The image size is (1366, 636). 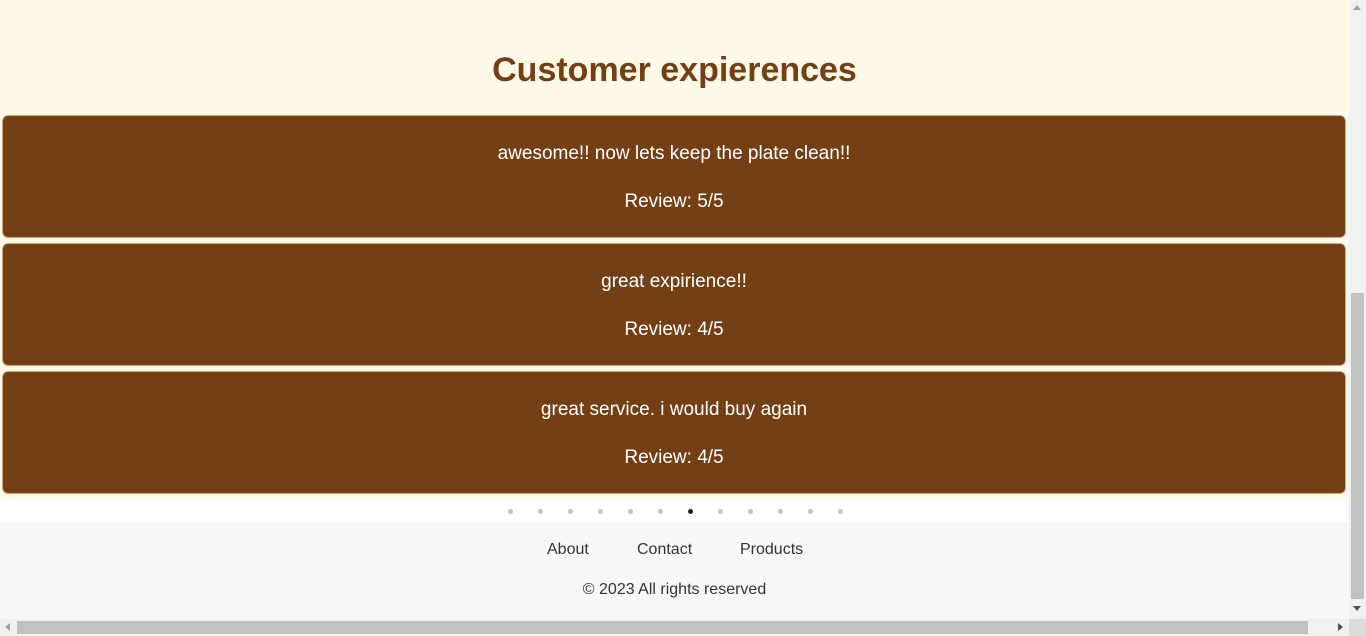 I want to click on review-rating: Review: 5/5, so click(x=674, y=201).